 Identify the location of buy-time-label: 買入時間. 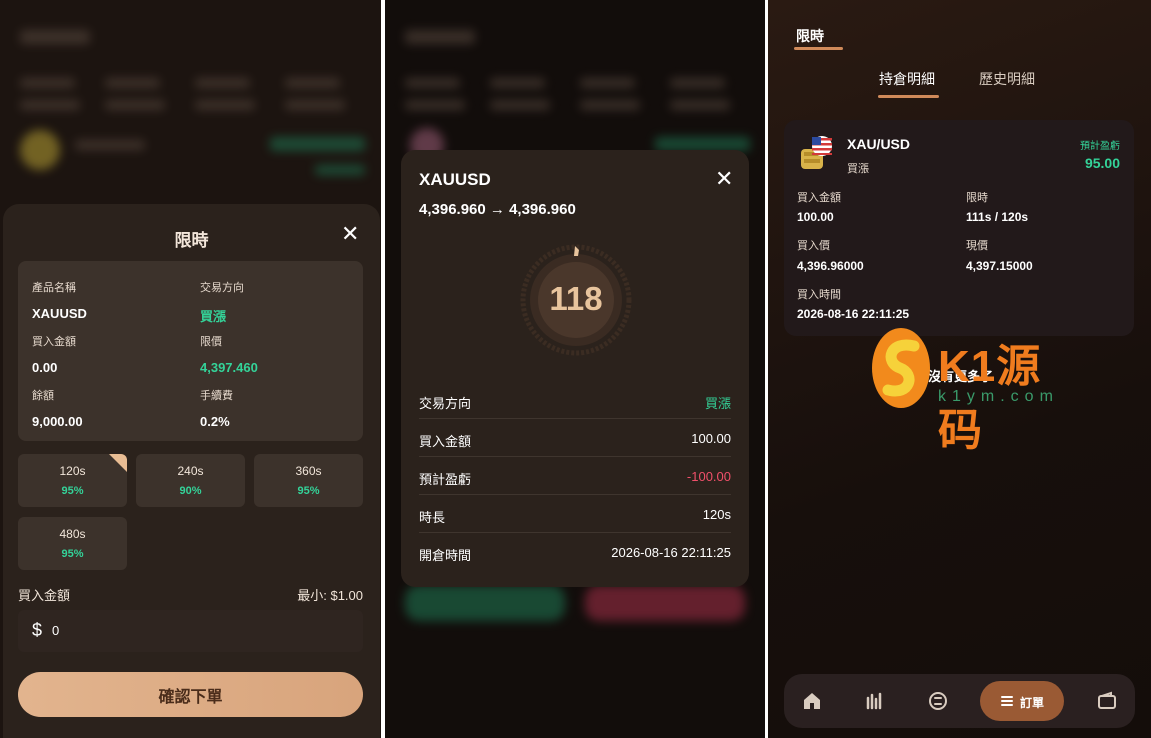
(819, 295).